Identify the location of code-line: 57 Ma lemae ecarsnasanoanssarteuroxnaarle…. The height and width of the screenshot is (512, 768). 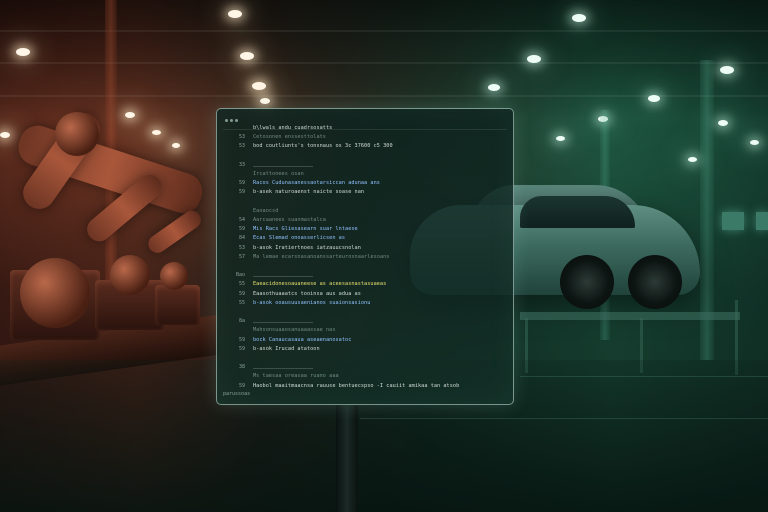
(364, 257).